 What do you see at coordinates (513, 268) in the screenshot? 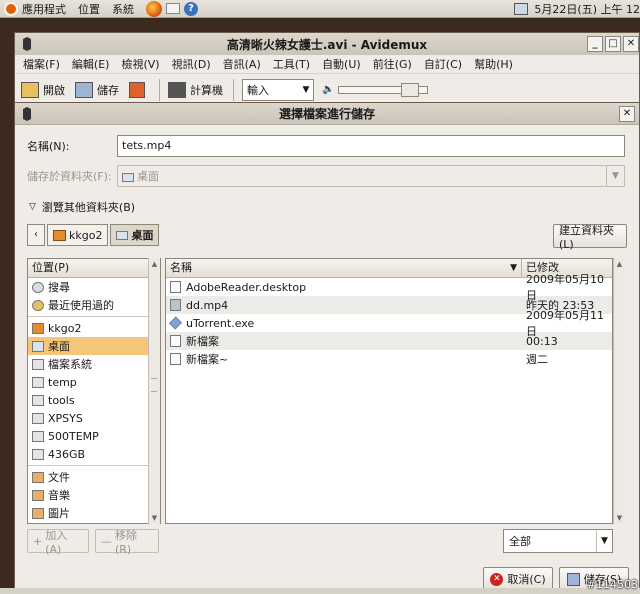
I see `sort-chevron-icon: ▼` at bounding box center [513, 268].